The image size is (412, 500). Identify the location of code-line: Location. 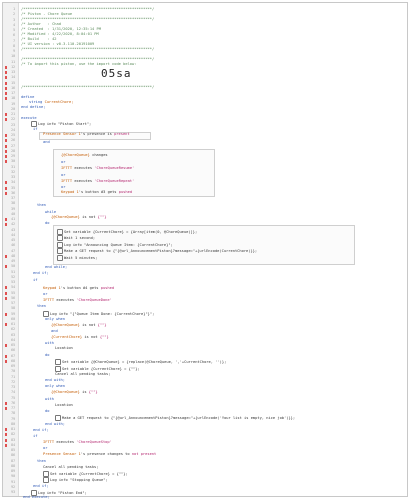
(64, 405).